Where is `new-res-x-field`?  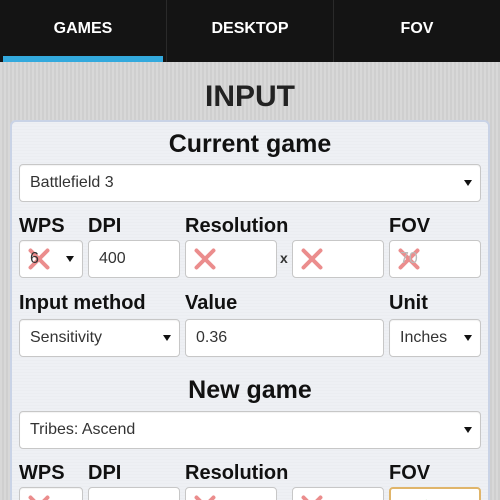 new-res-x-field is located at coordinates (231, 493).